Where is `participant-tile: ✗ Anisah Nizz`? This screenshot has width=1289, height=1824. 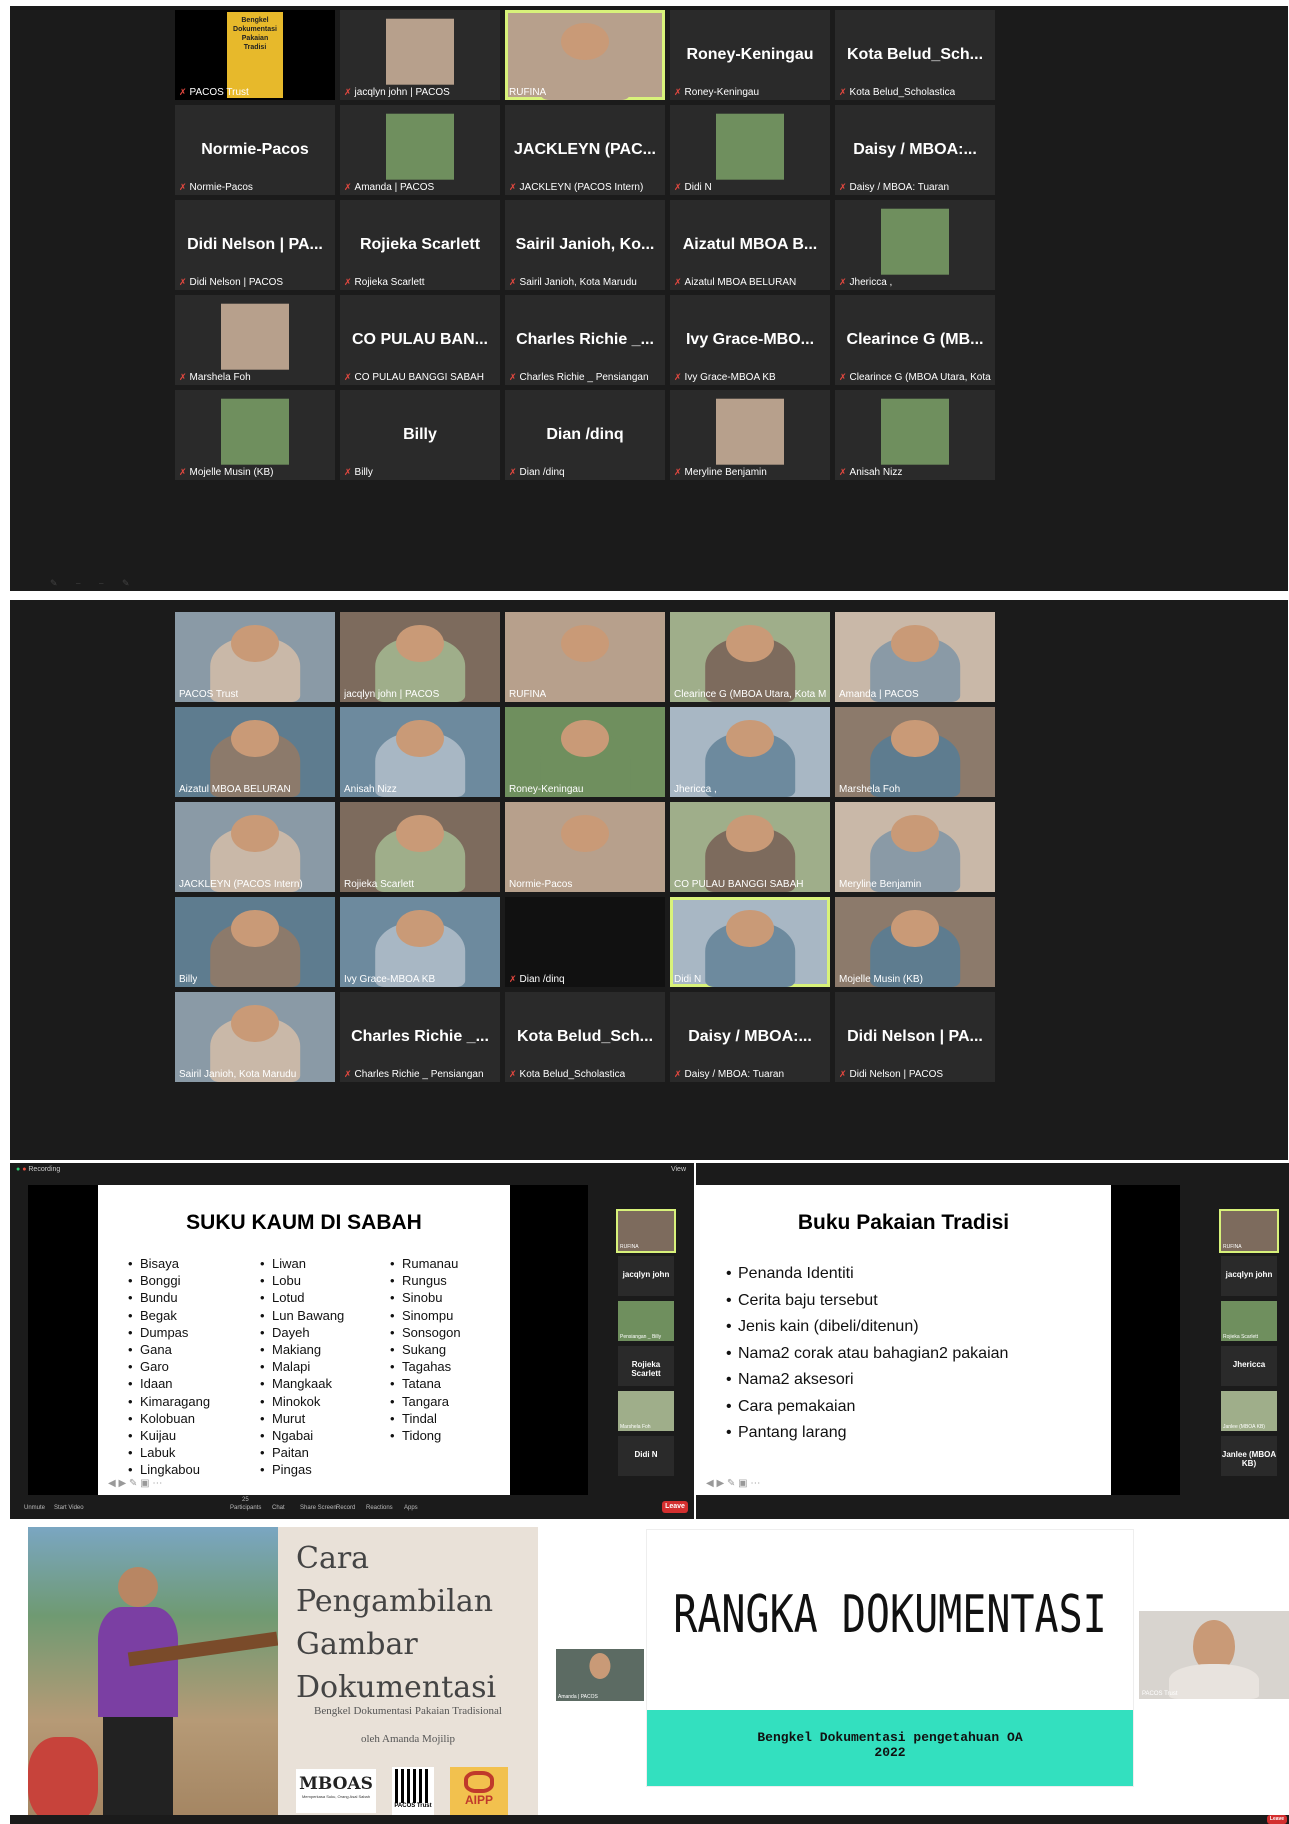
participant-tile: ✗ Anisah Nizz is located at coordinates (915, 435).